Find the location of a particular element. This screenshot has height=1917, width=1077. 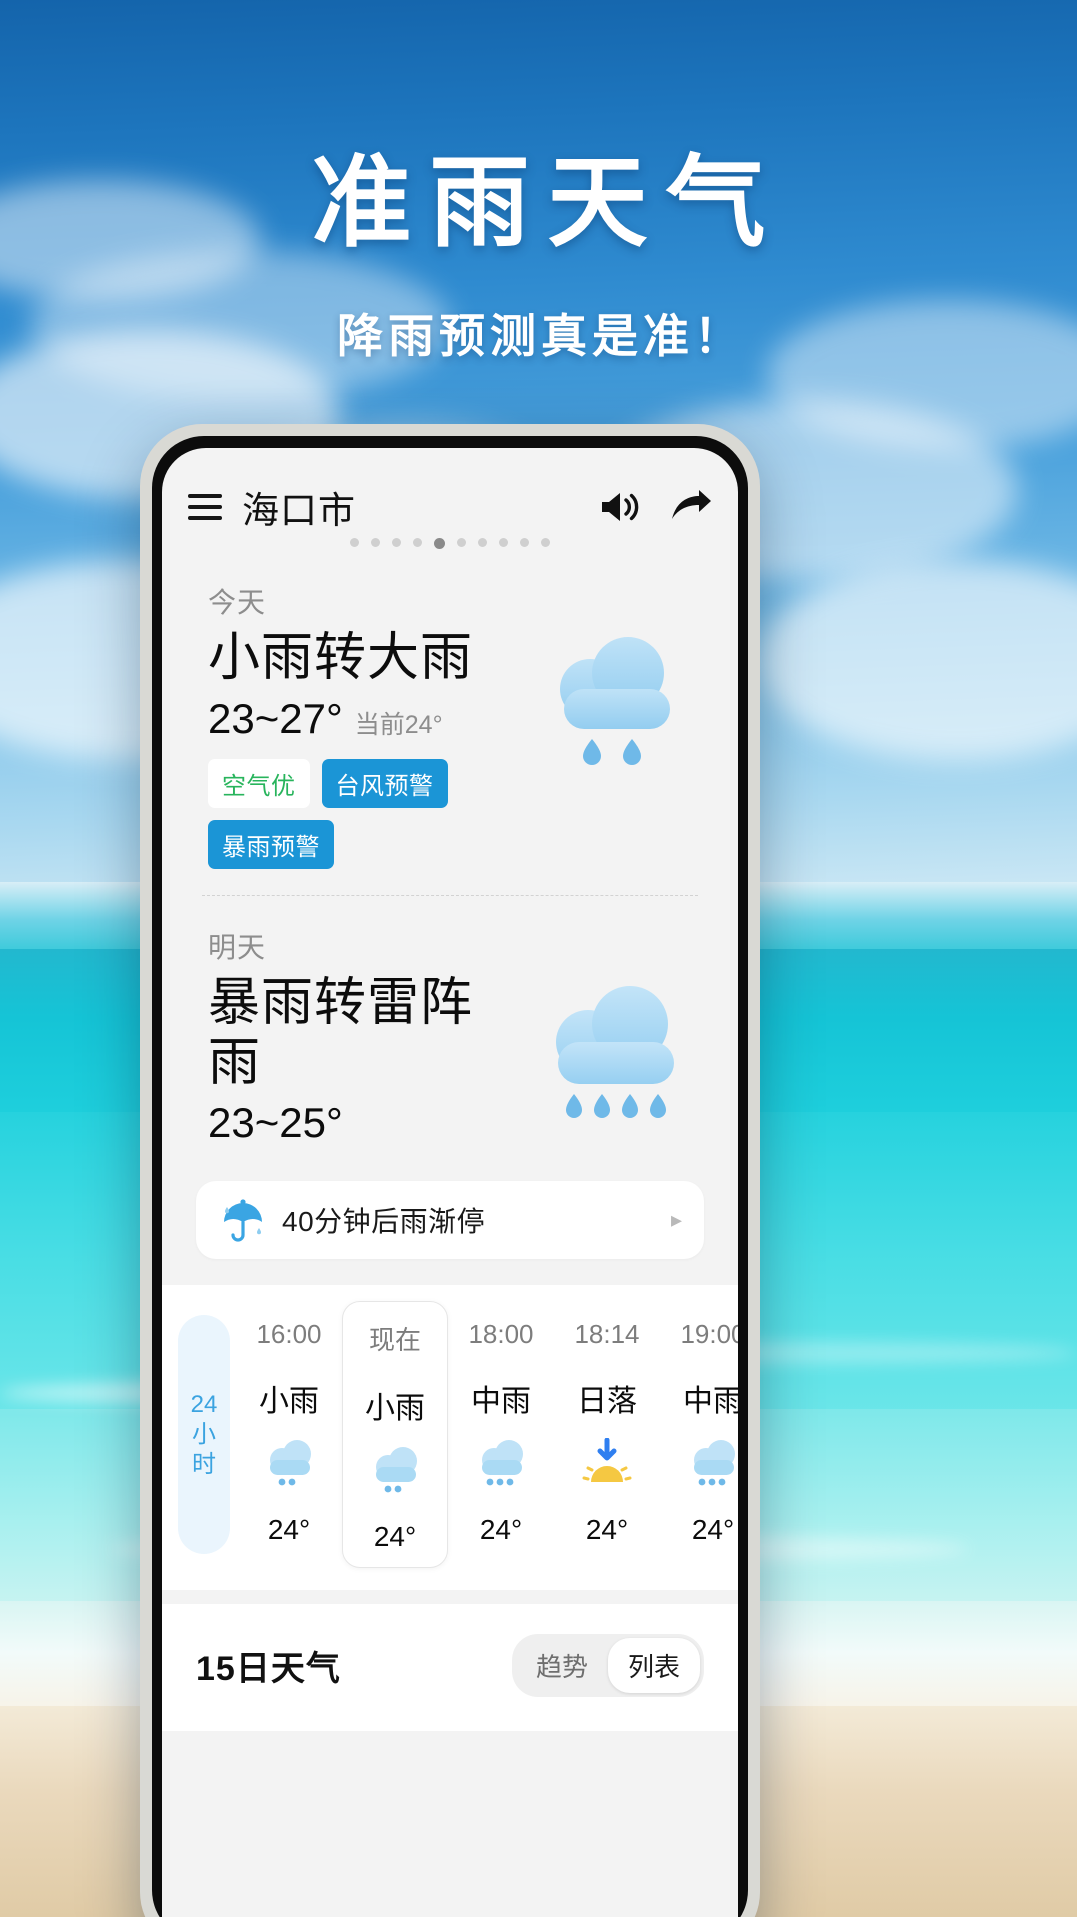

hero-title: 准雨天气 is located at coordinates (547, 203).